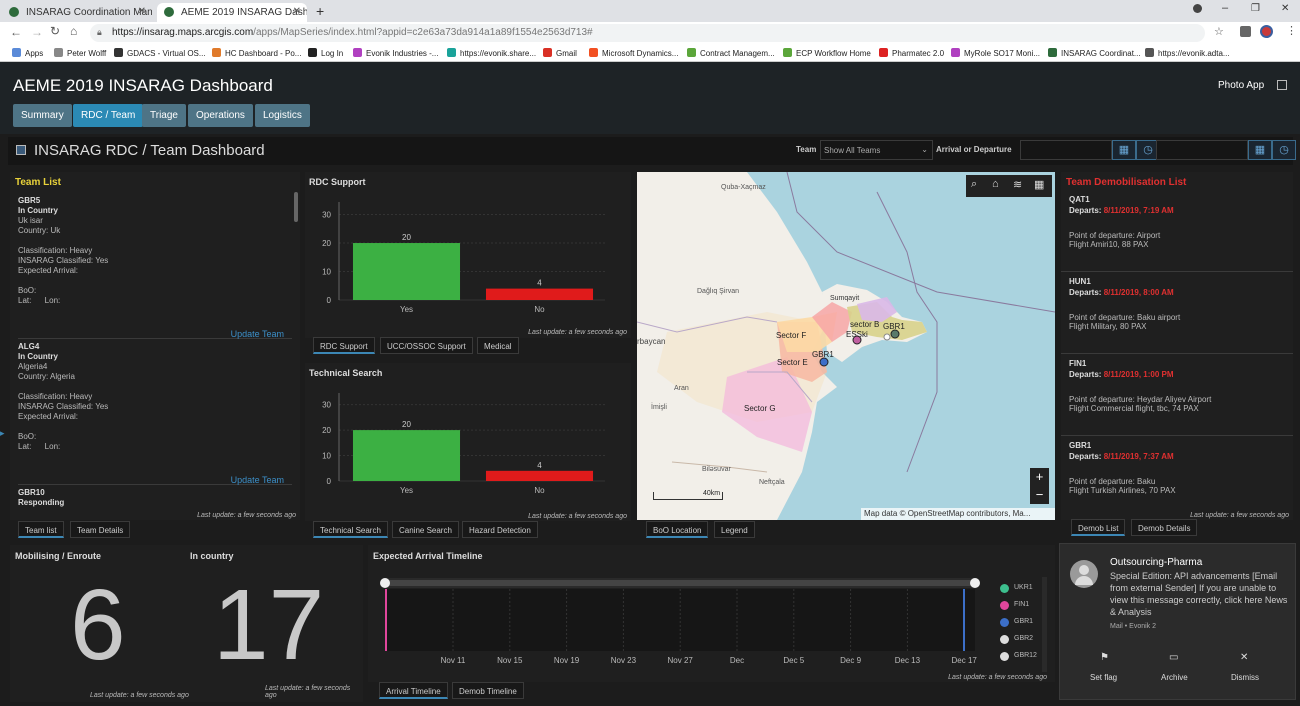  I want to click on team-code: GBR5, so click(29, 200).